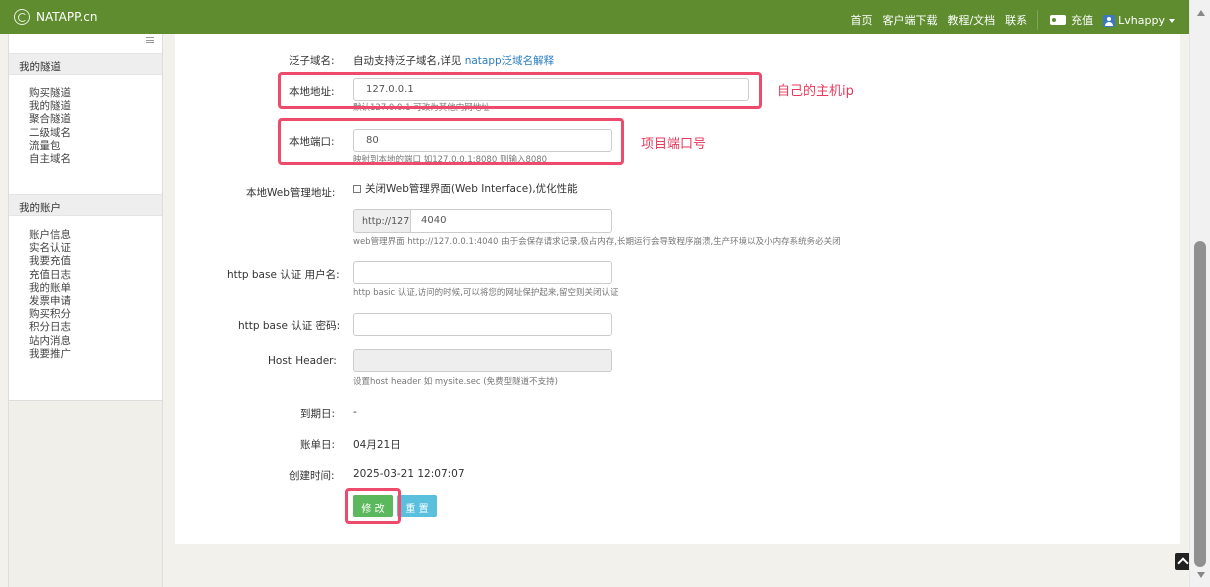  Describe the element at coordinates (417, 506) in the screenshot. I see `reset-button: 重 置` at that location.